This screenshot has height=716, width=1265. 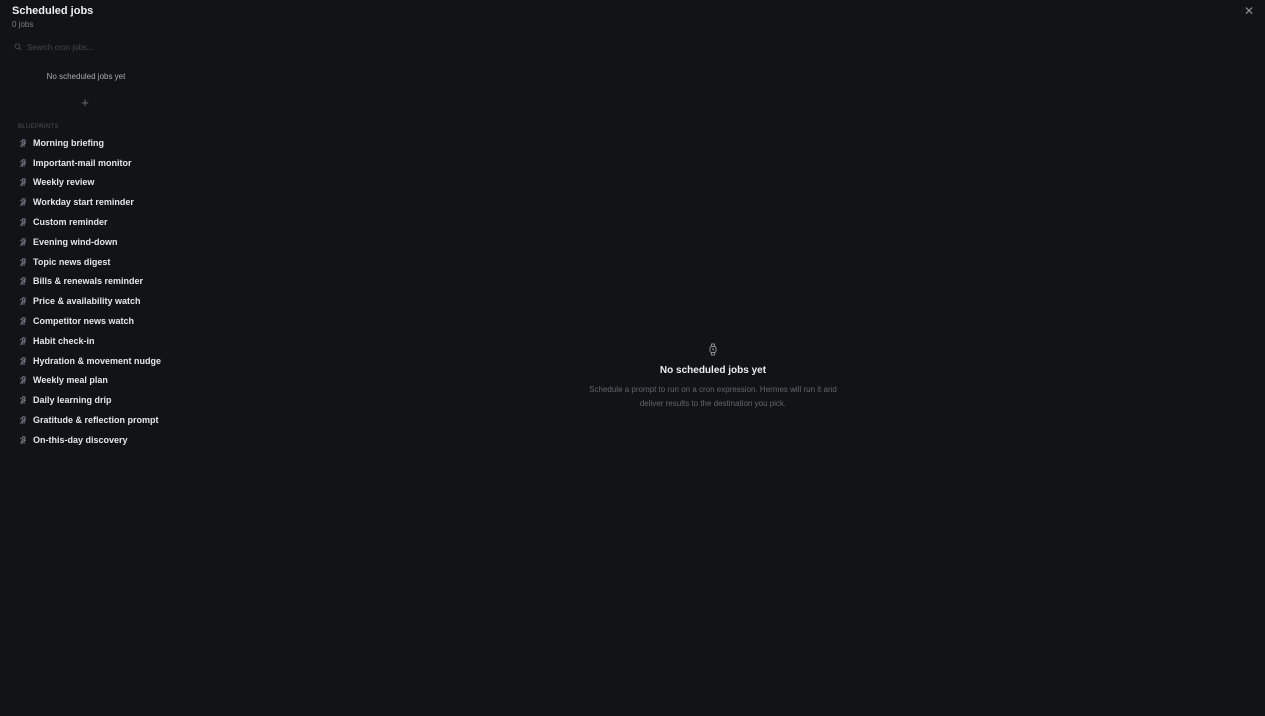 I want to click on blueprint-item: Hydration & movement nudge, so click(x=89, y=361).